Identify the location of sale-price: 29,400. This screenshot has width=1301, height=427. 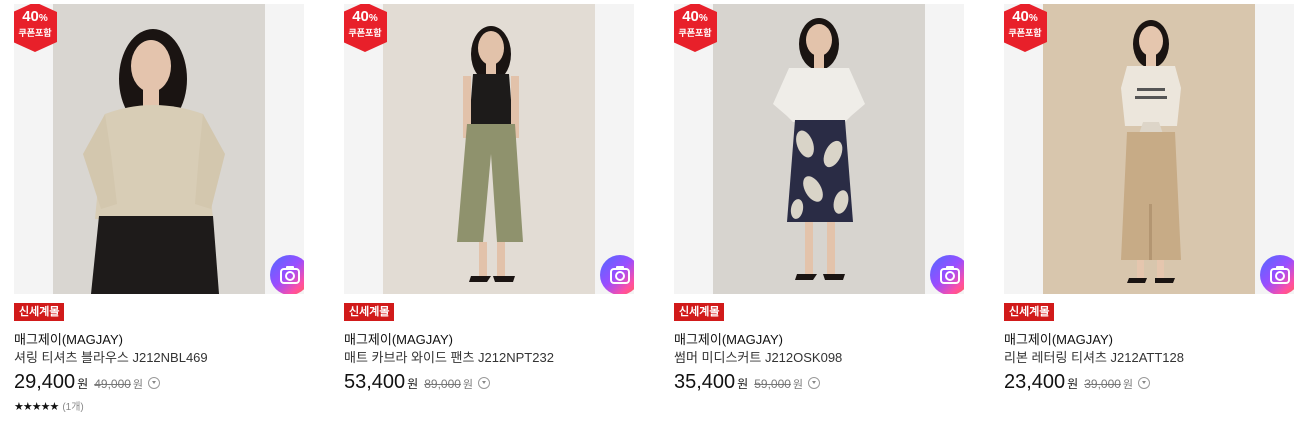
(45, 382).